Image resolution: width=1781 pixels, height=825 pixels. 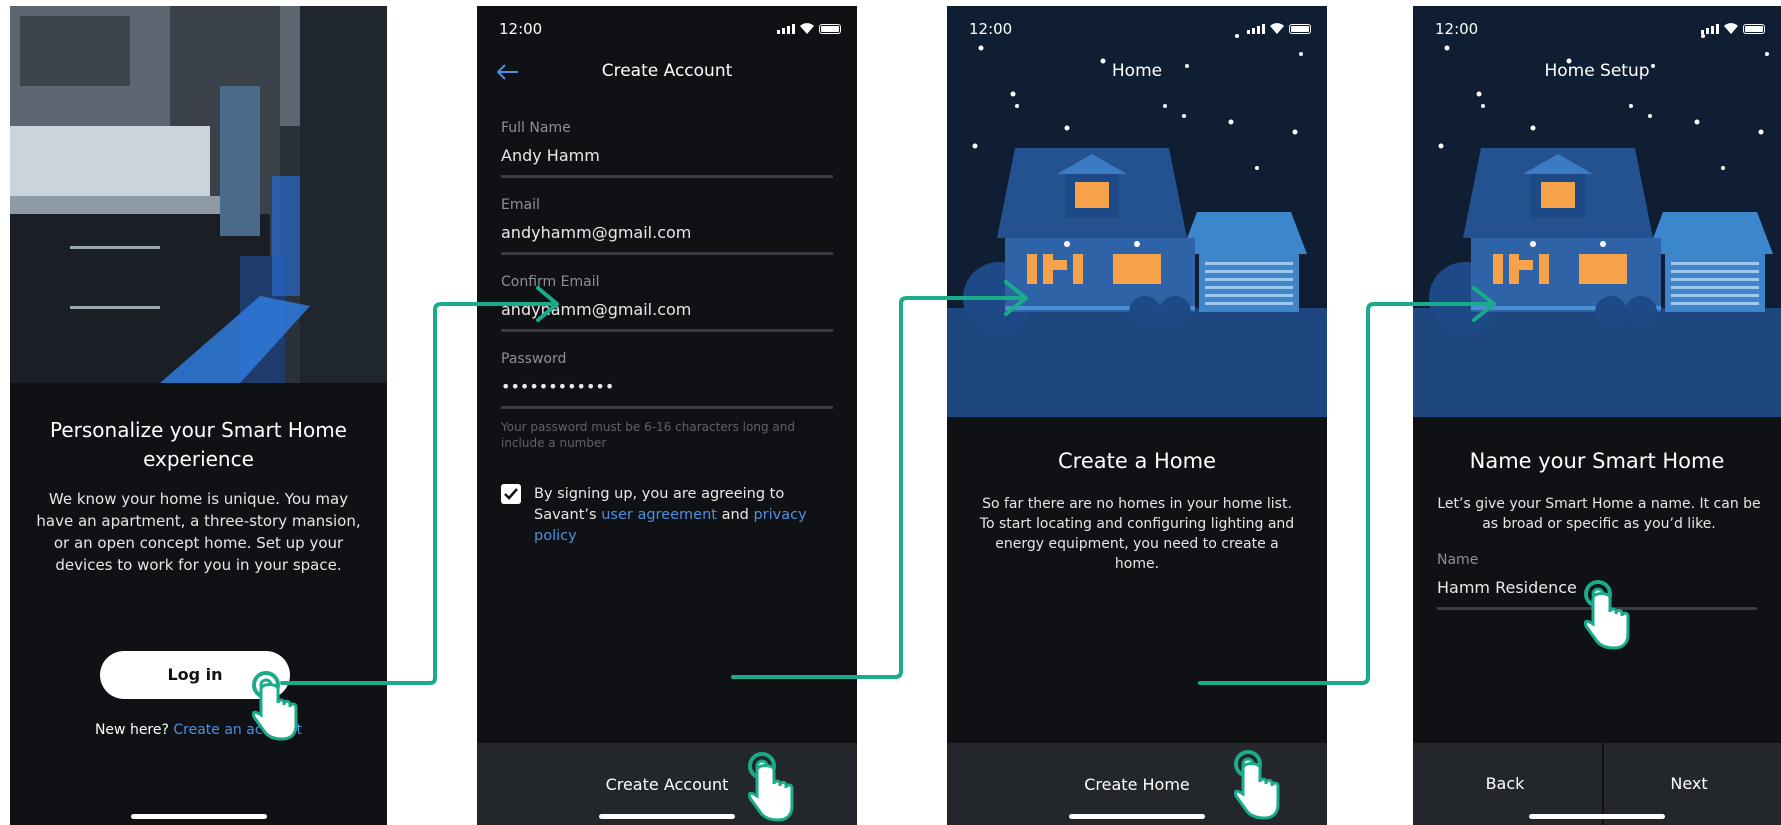 What do you see at coordinates (667, 232) in the screenshot?
I see `email-value: andyhamm@gmail.com` at bounding box center [667, 232].